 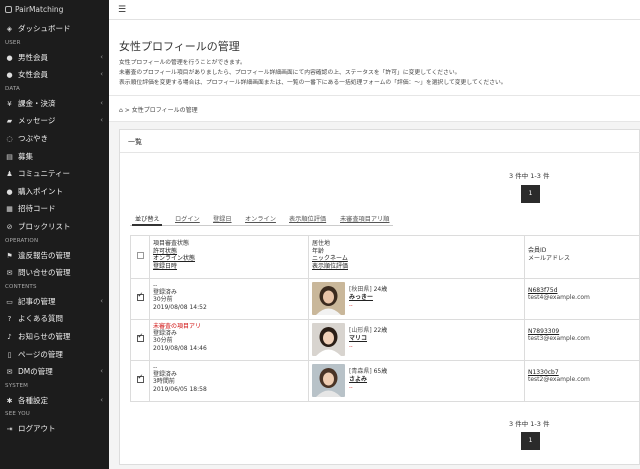 I want to click on sidebar-item: ▰ メッセージ ‹, so click(x=54, y=121).